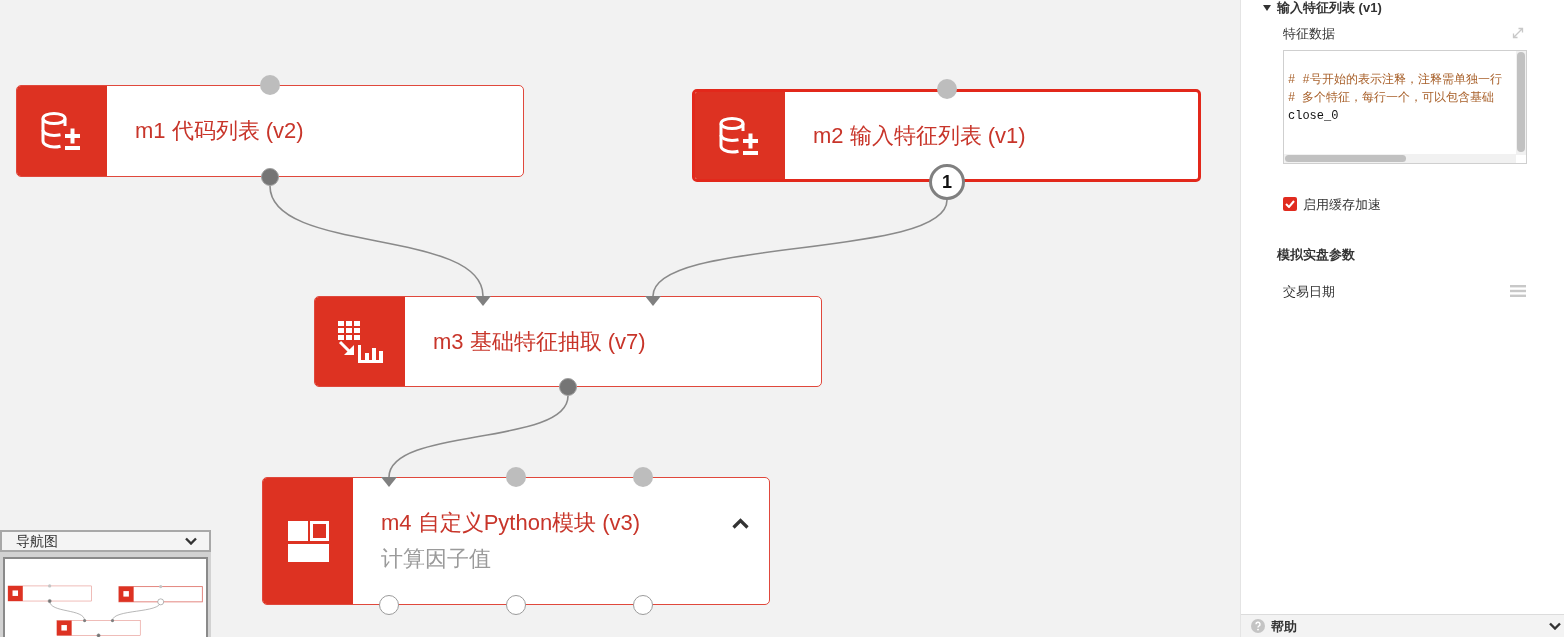  I want to click on code-line: # 多个特征，每行一个，可以包含基础, so click(1392, 98).